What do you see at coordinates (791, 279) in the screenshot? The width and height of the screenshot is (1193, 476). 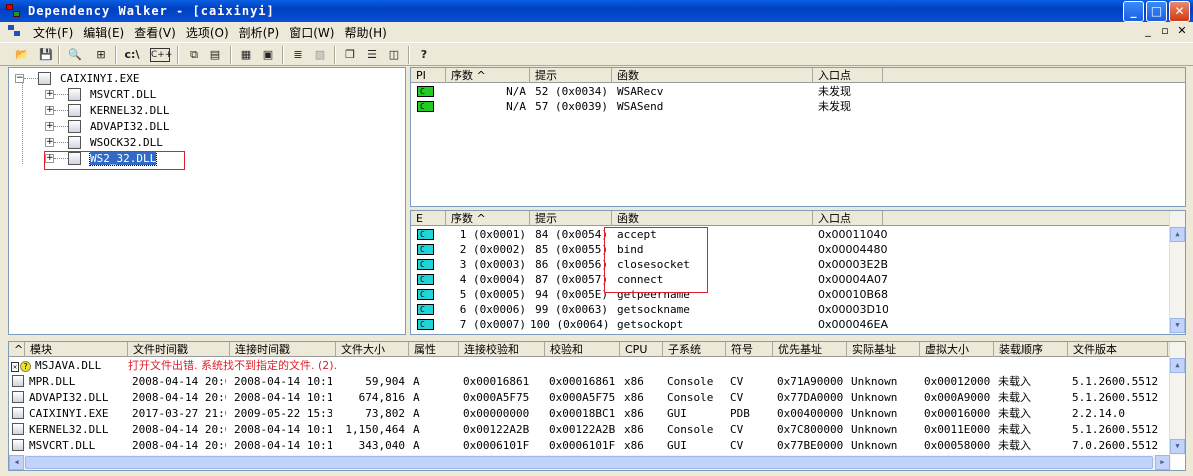 I see `table-row: C4 (0x0004) 87 (0x0057) connect 0x00004A07` at bounding box center [791, 279].